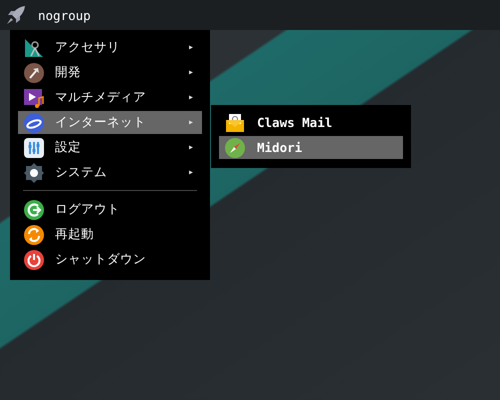 The height and width of the screenshot is (400, 500). Describe the element at coordinates (34, 98) in the screenshot. I see `film-music-icon` at that location.